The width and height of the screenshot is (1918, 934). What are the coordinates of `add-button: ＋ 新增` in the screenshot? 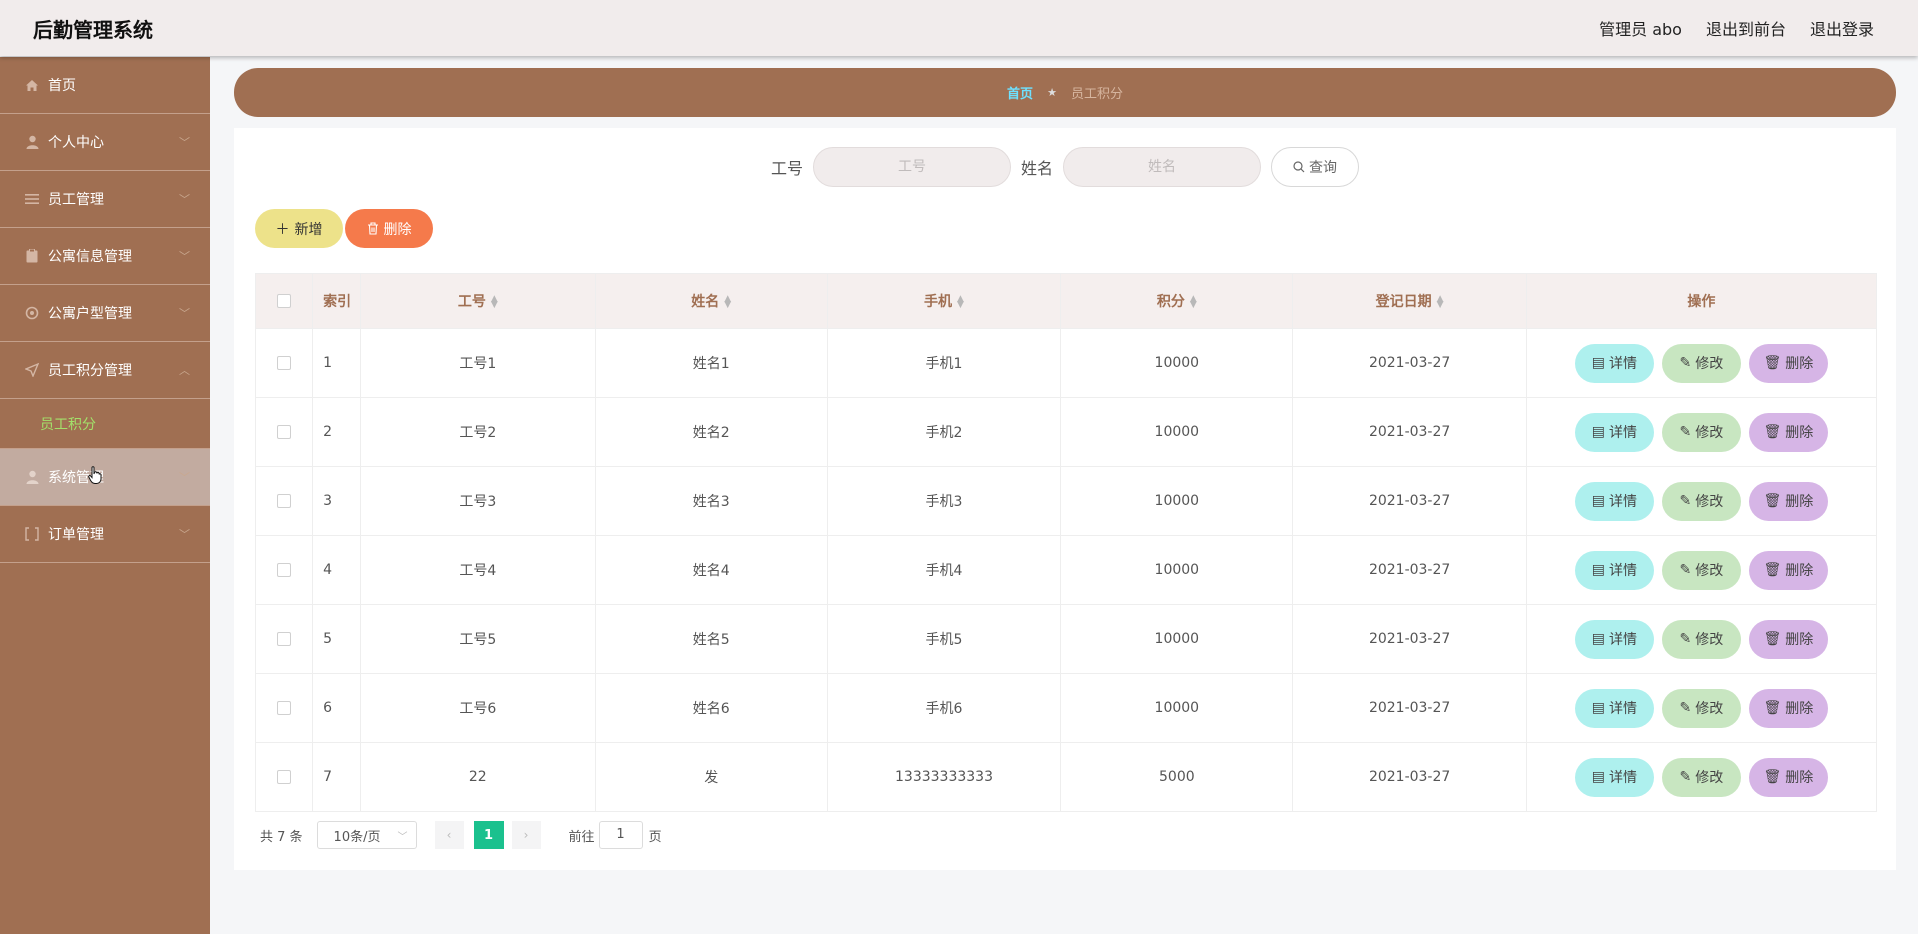 It's located at (299, 228).